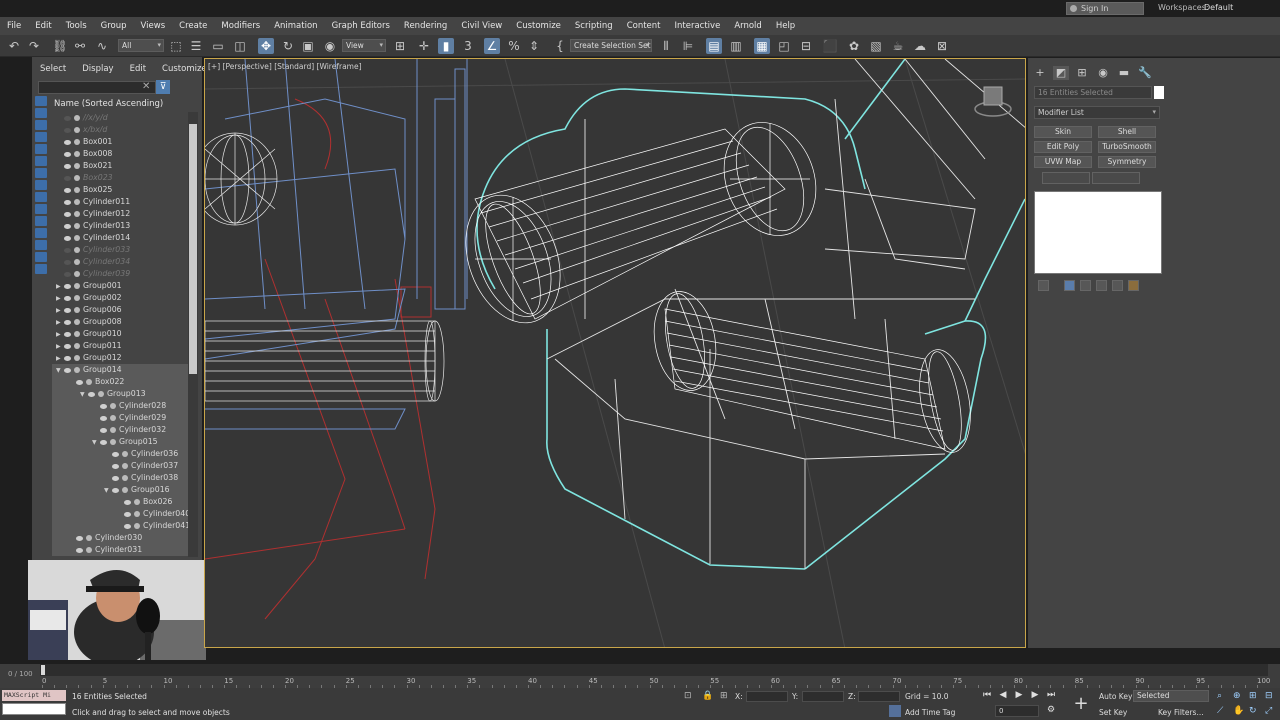 This screenshot has width=1280, height=720. Describe the element at coordinates (125, 538) in the screenshot. I see `tree-row: Cylinder030` at that location.